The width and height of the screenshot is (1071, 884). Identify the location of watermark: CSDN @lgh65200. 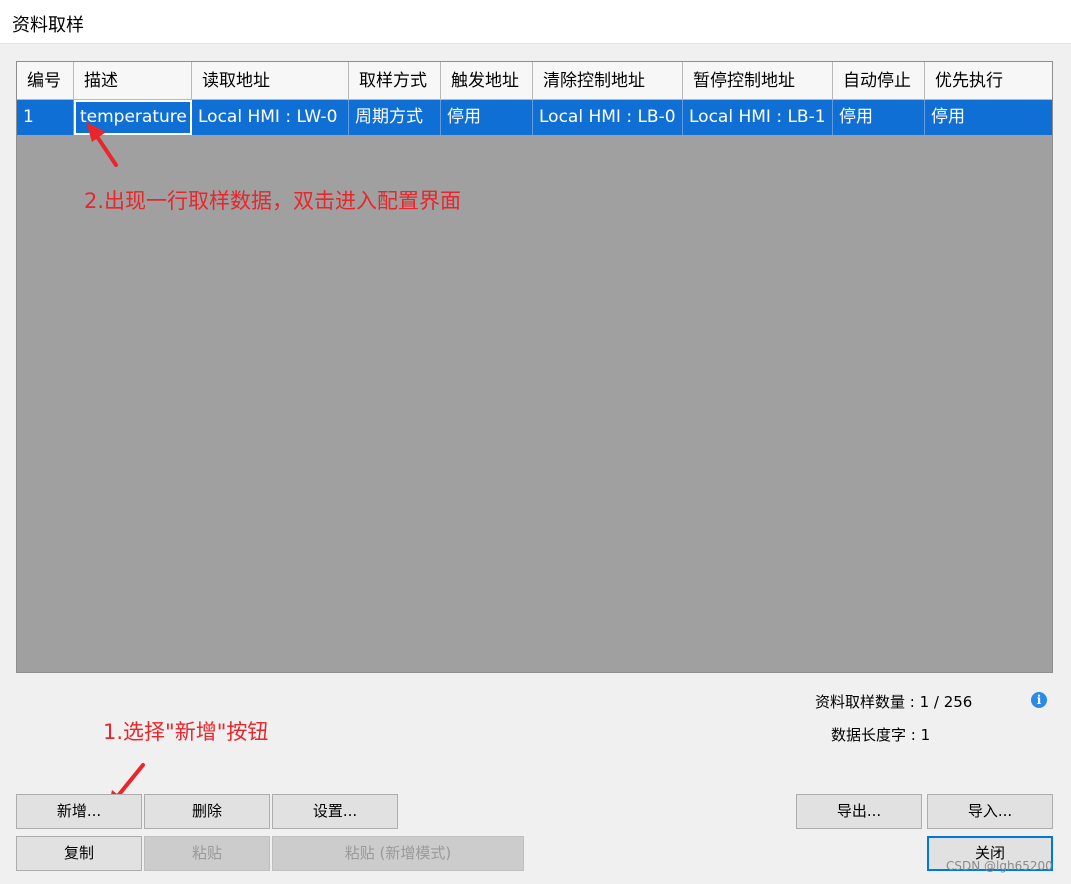
(999, 866).